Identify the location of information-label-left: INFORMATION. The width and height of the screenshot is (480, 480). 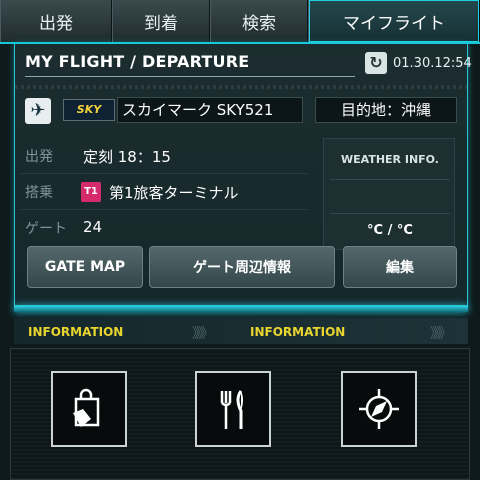
(75, 332).